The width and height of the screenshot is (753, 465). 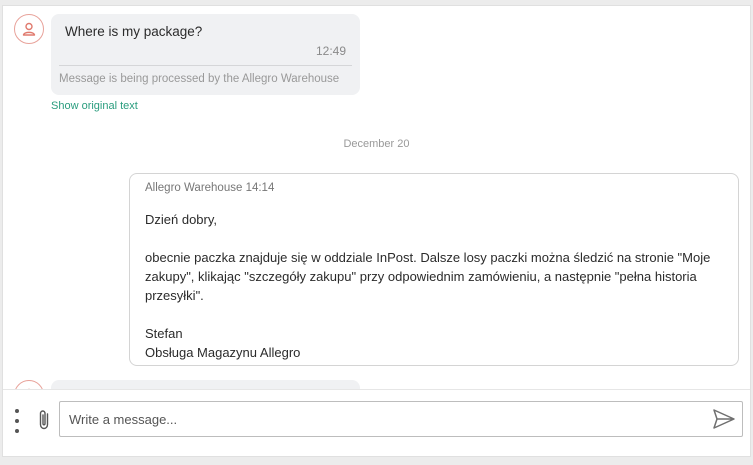 I want to click on message-composer, so click(x=376, y=422).